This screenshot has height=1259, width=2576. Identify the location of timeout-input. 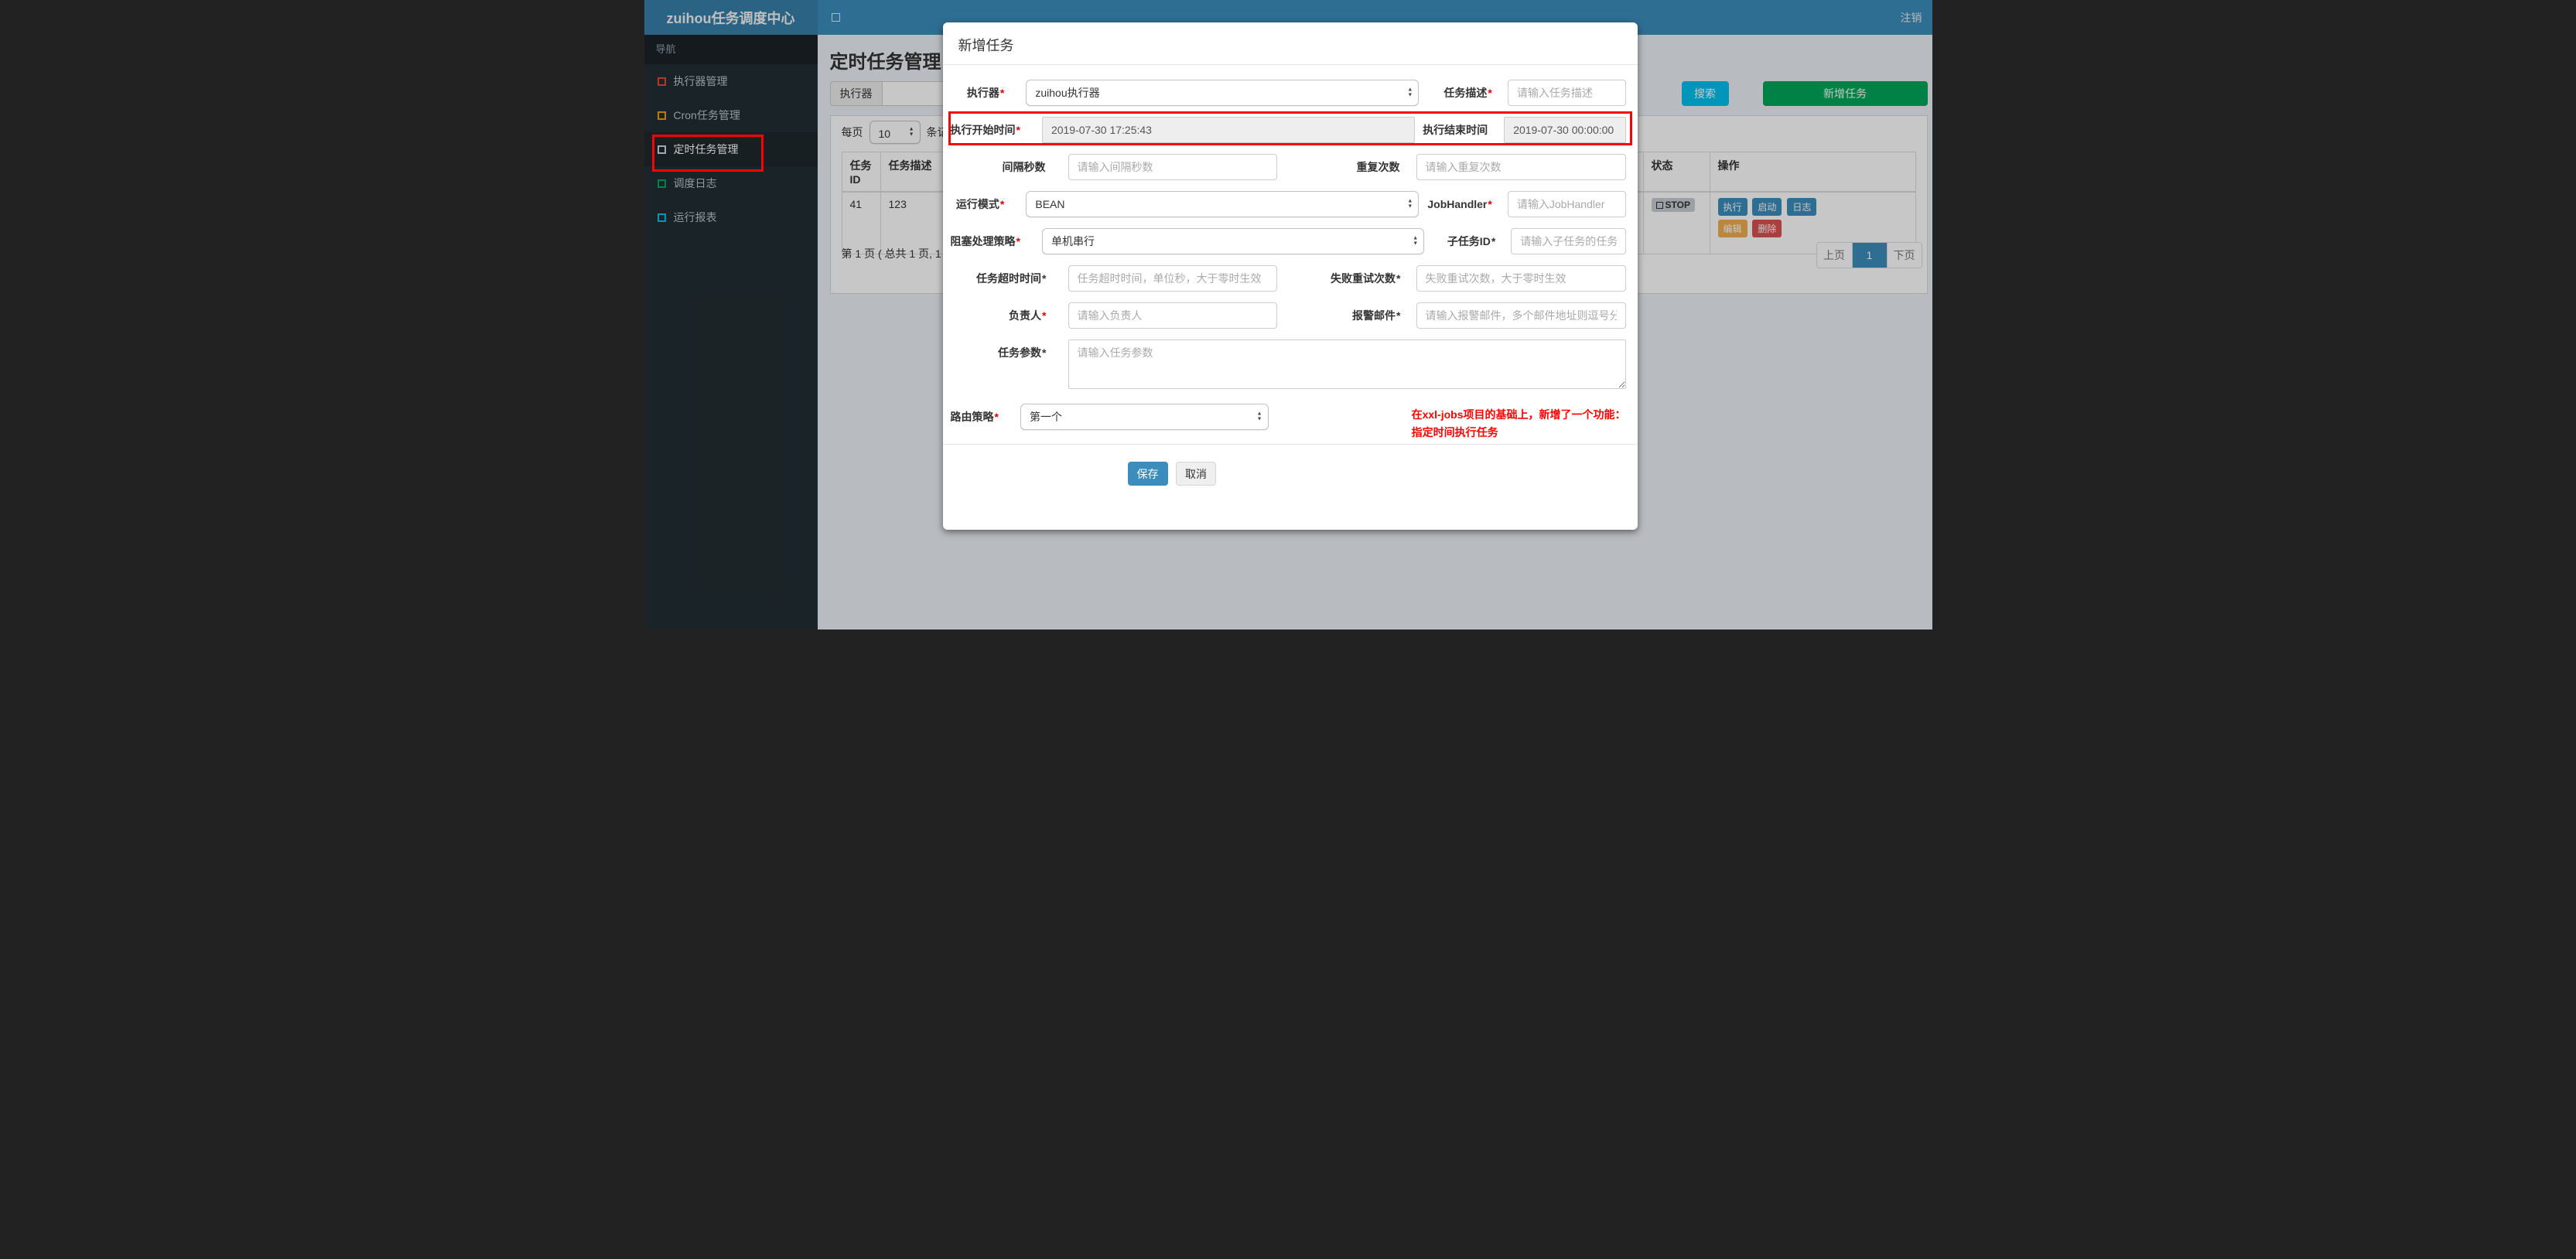
(1172, 279).